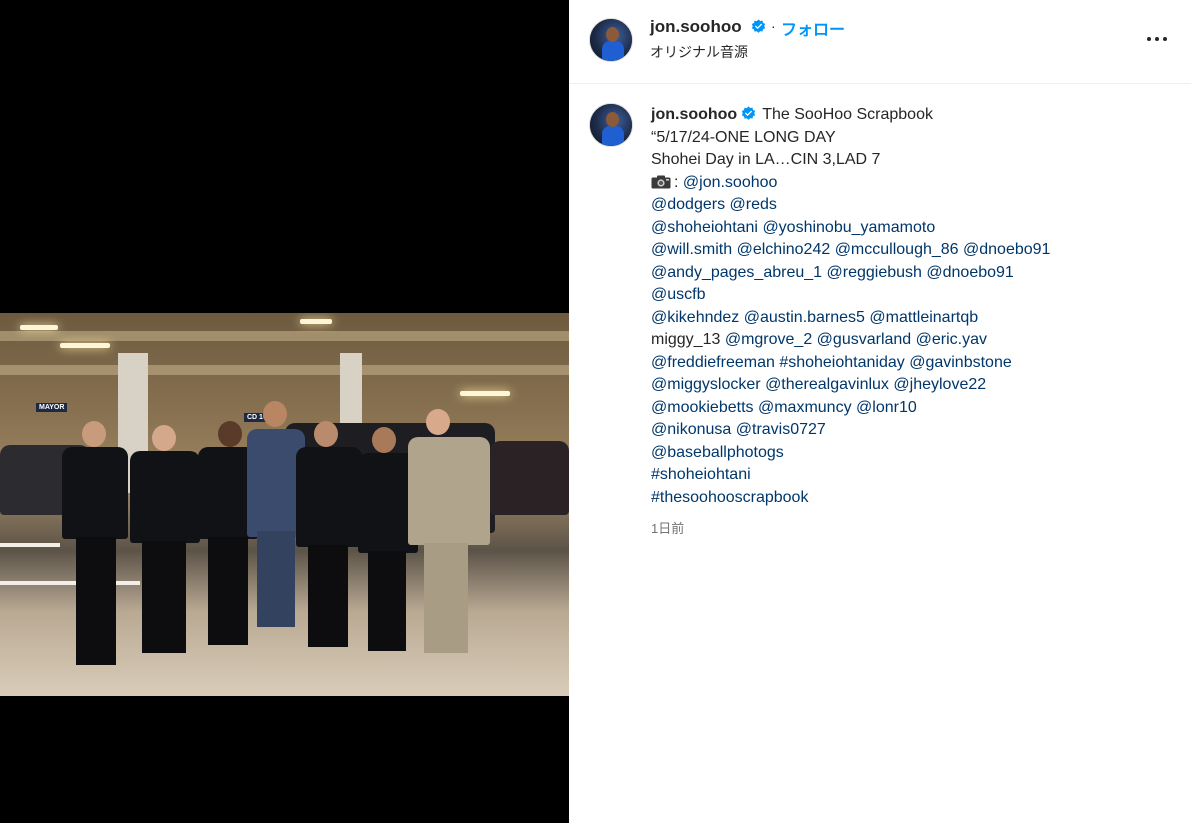  What do you see at coordinates (702, 407) in the screenshot?
I see `mention-link: @mookiebetts` at bounding box center [702, 407].